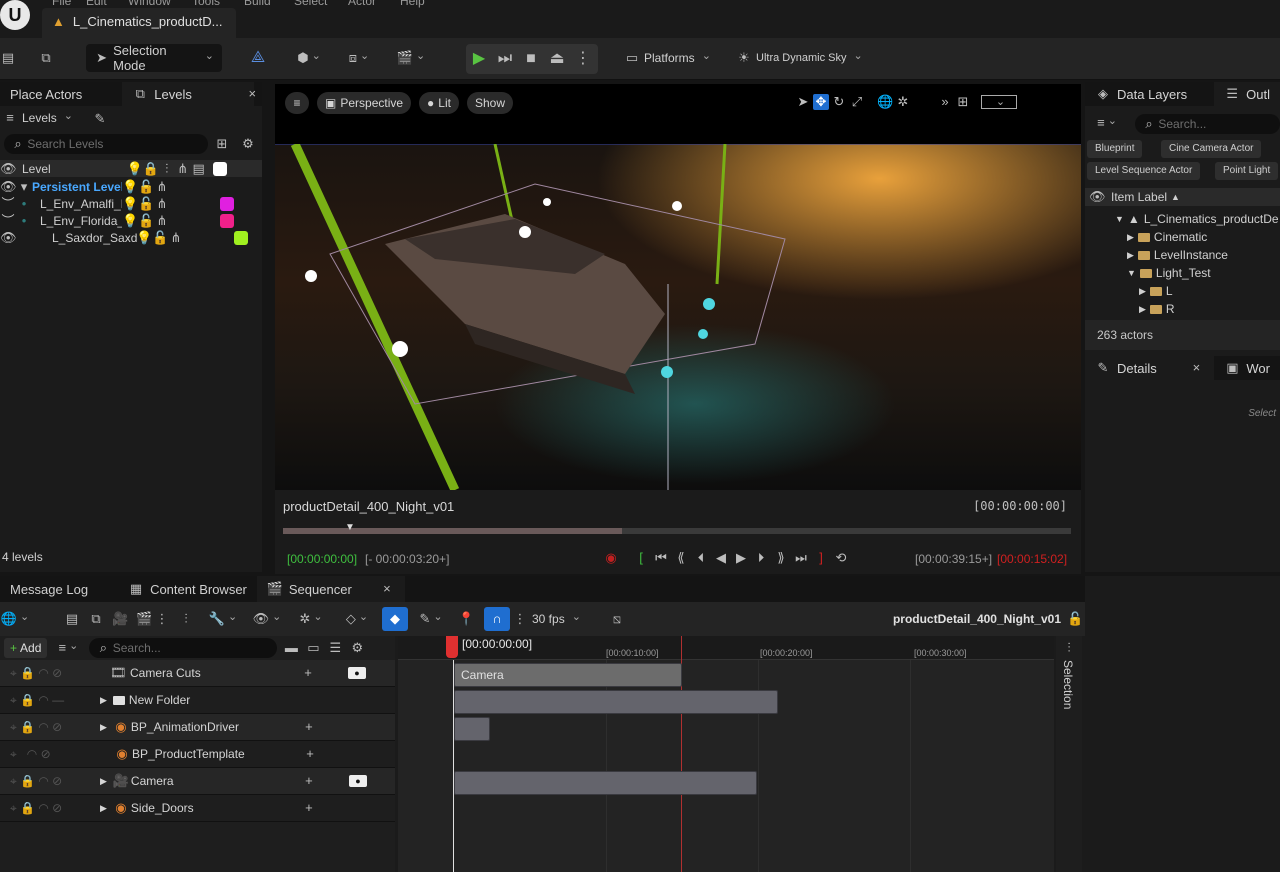  I want to click on snap-icon: ✲, so click(903, 102).